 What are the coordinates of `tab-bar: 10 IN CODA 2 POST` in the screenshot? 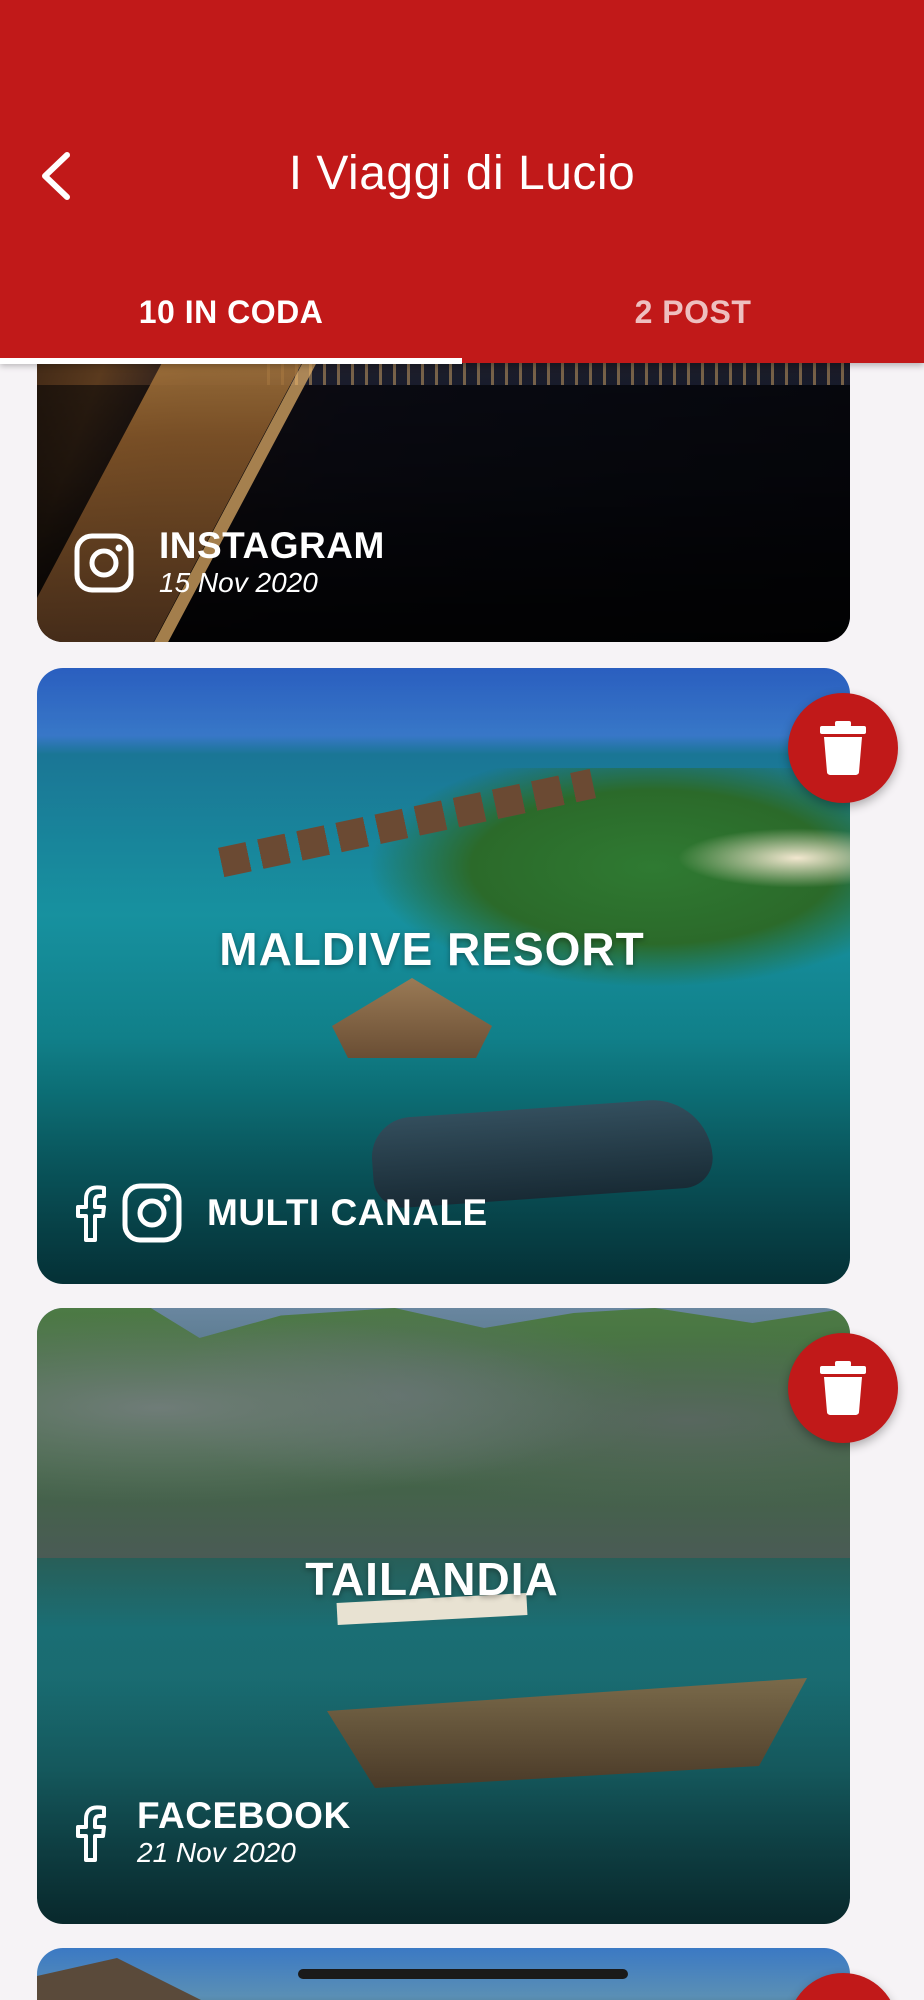 It's located at (462, 313).